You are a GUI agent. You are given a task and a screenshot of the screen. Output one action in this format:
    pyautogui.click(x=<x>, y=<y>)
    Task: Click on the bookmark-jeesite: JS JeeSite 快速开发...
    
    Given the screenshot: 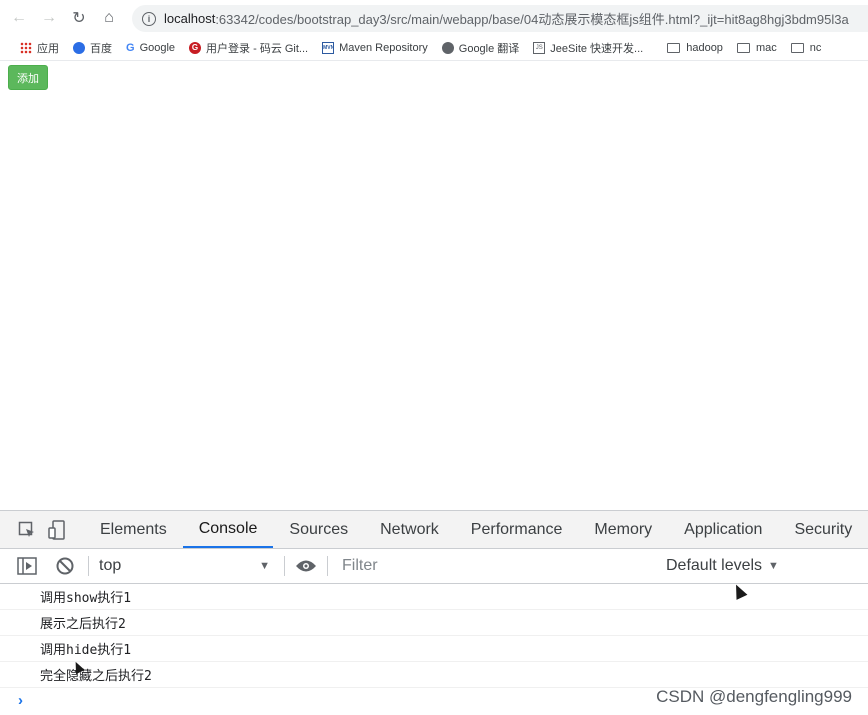 What is the action you would take?
    pyautogui.click(x=588, y=48)
    